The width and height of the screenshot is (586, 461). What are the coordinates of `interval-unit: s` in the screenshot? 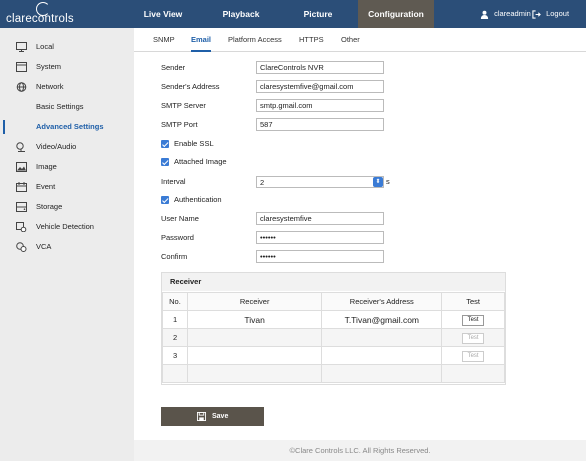 It's located at (388, 181).